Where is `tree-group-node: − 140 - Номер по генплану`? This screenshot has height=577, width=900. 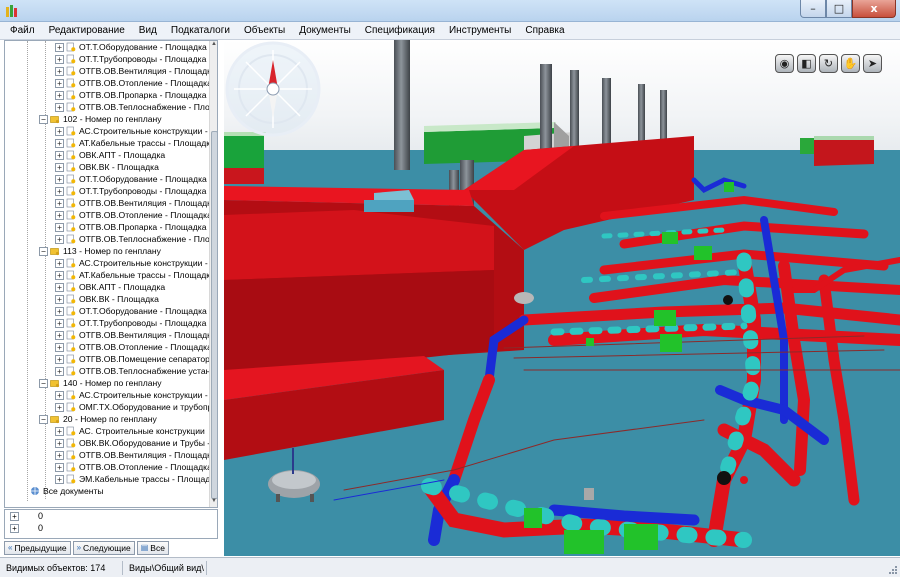 tree-group-node: − 140 - Номер по генплану is located at coordinates (107, 383).